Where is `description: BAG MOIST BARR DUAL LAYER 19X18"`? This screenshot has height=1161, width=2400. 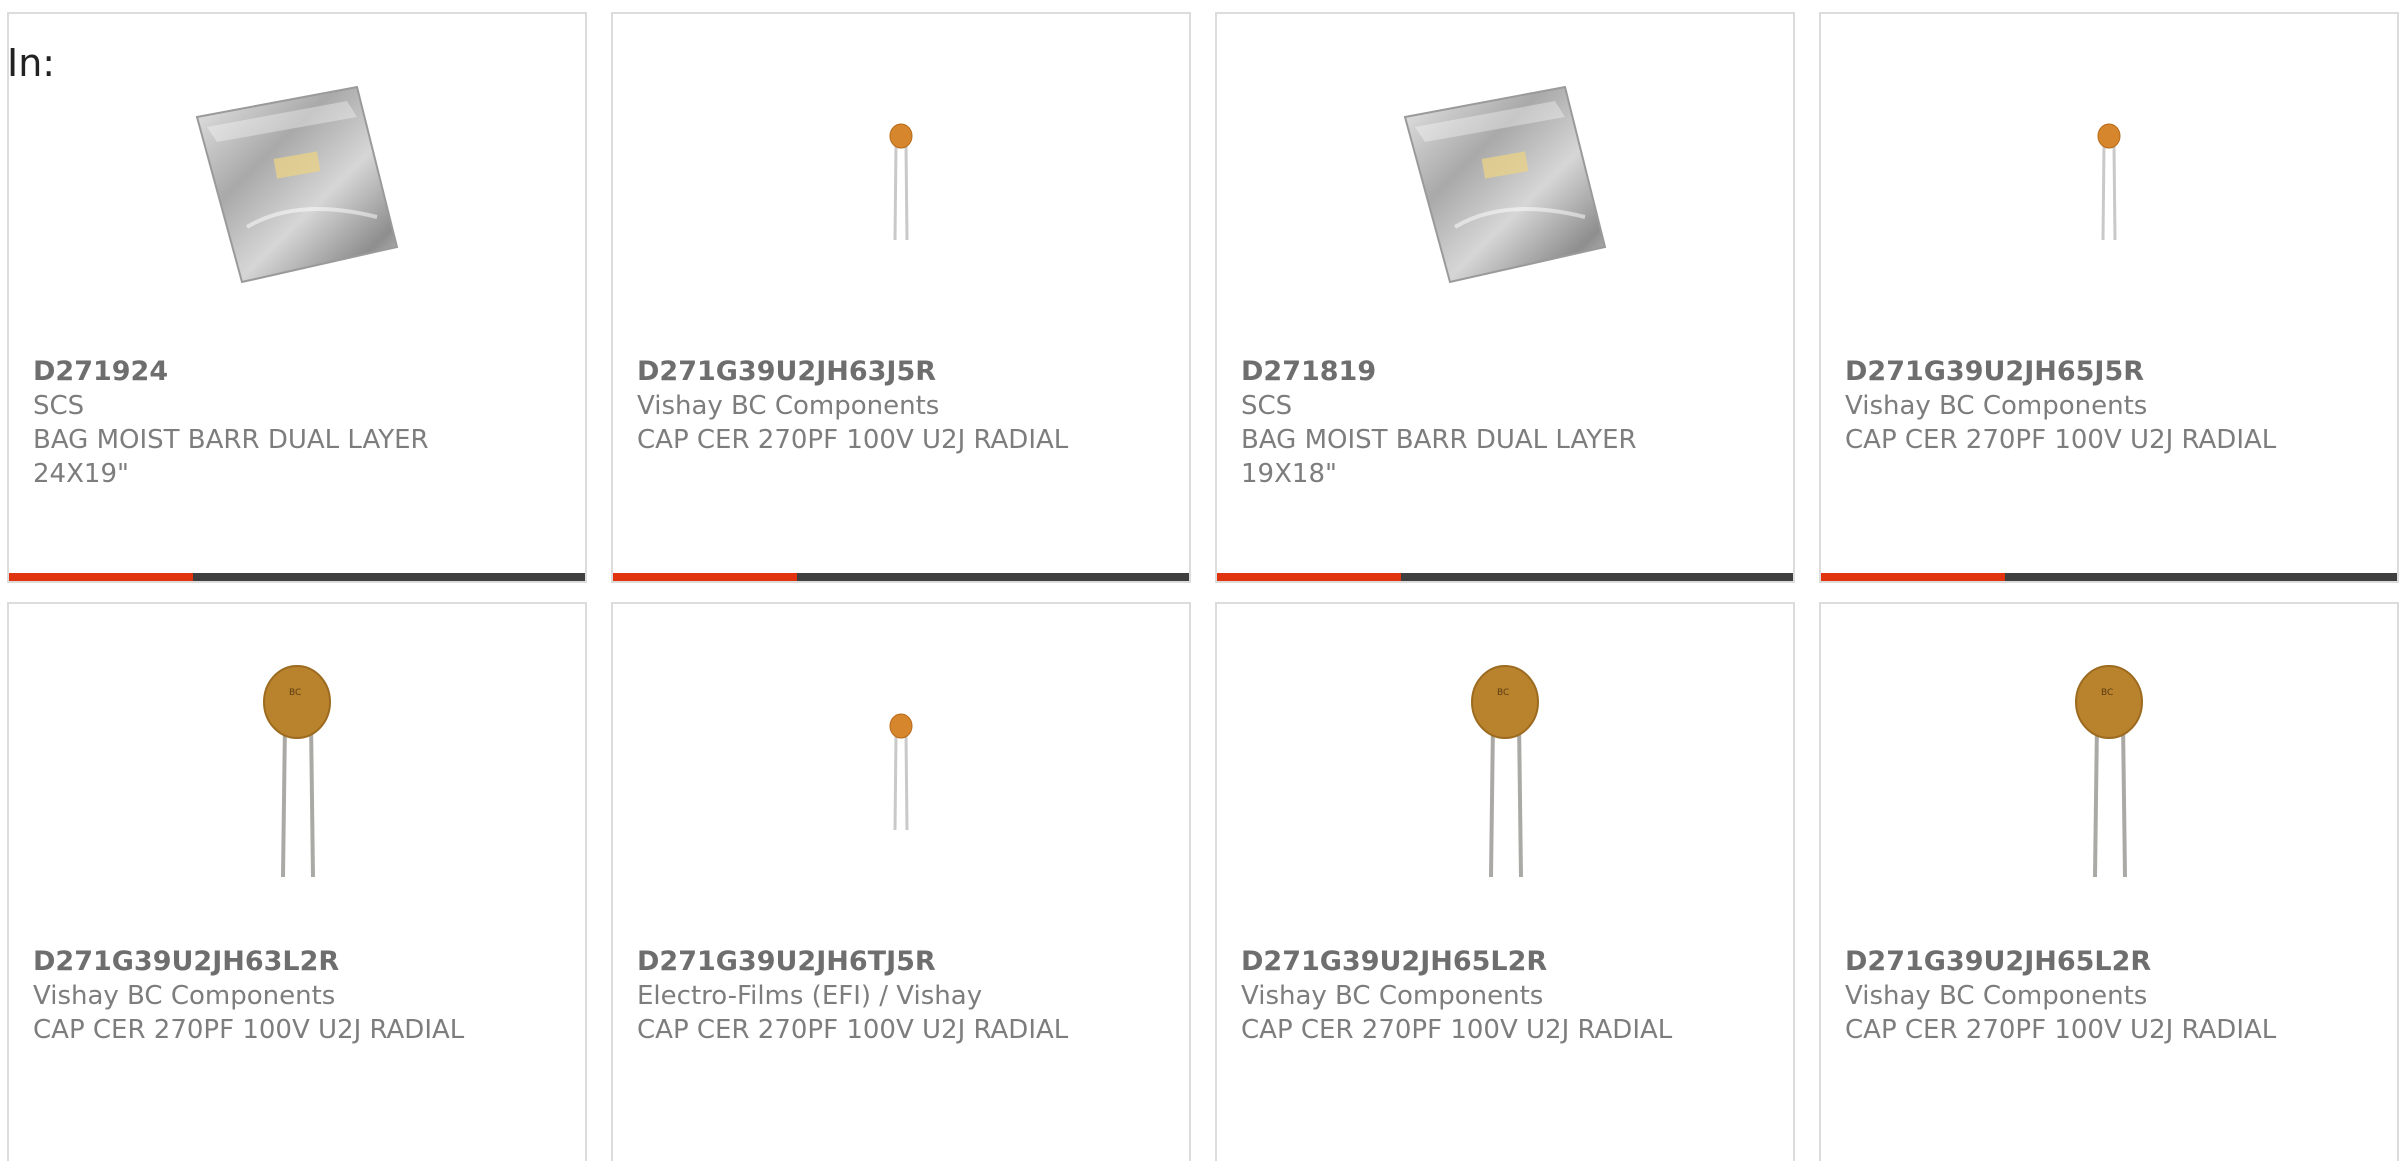 description: BAG MOIST BARR DUAL LAYER 19X18" is located at coordinates (1439, 457).